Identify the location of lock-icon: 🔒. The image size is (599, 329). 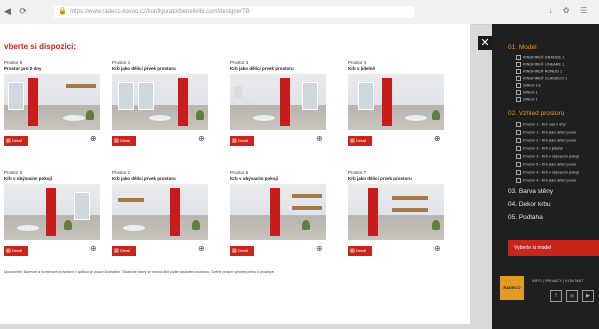
(62, 11).